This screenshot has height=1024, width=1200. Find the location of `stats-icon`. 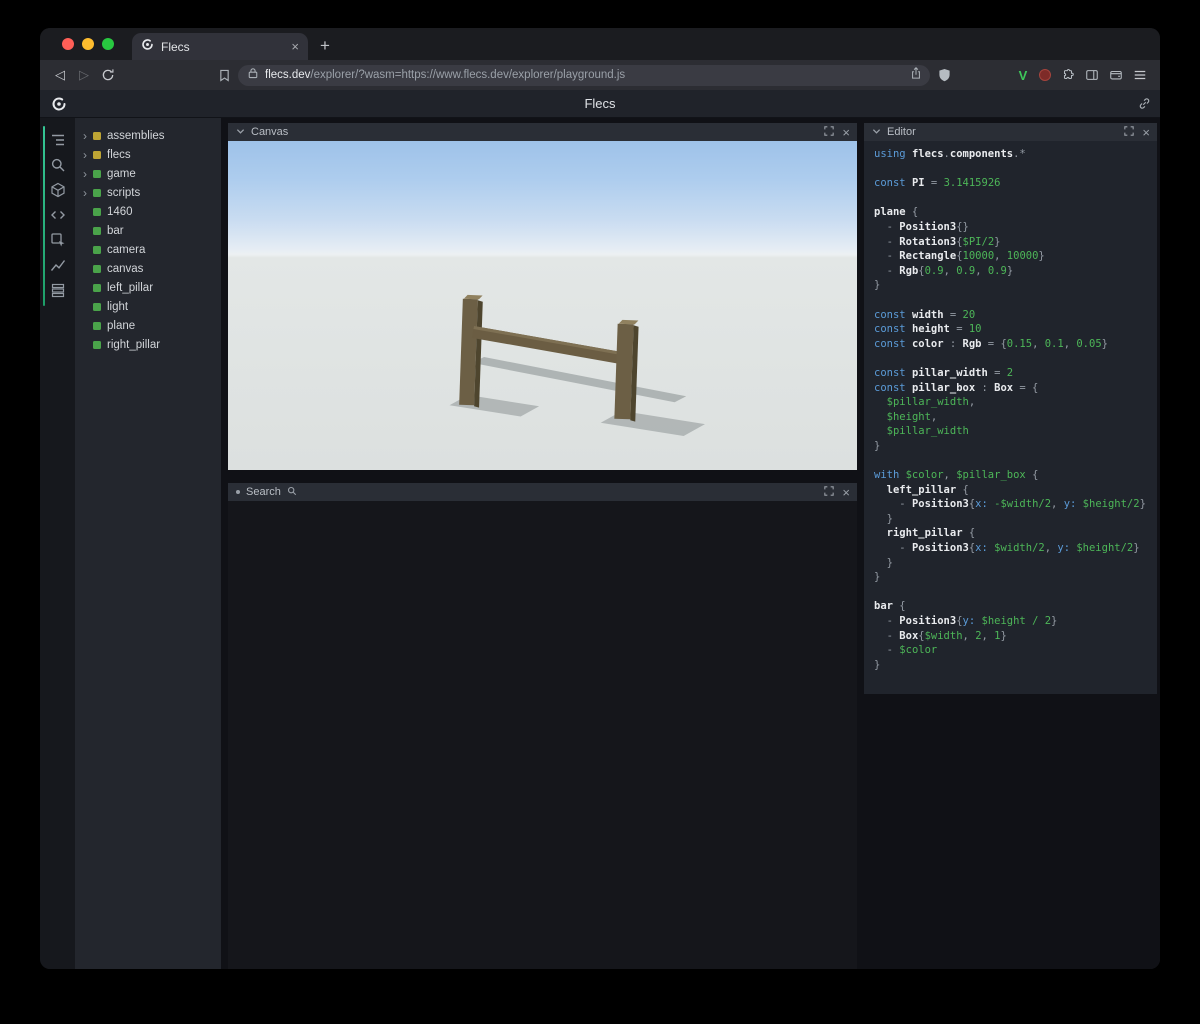

stats-icon is located at coordinates (57, 264).